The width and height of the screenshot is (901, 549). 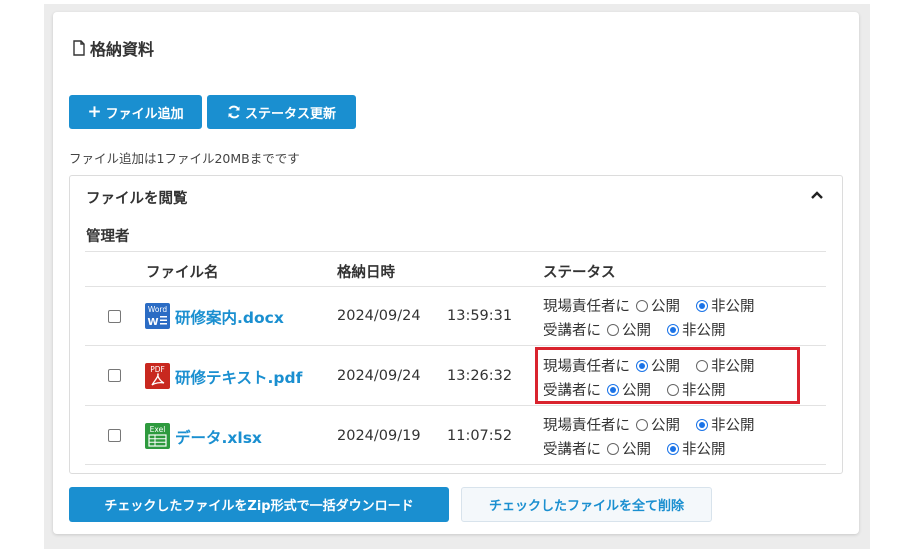 I want to click on status-update-label: ステータス更新, so click(x=290, y=114).